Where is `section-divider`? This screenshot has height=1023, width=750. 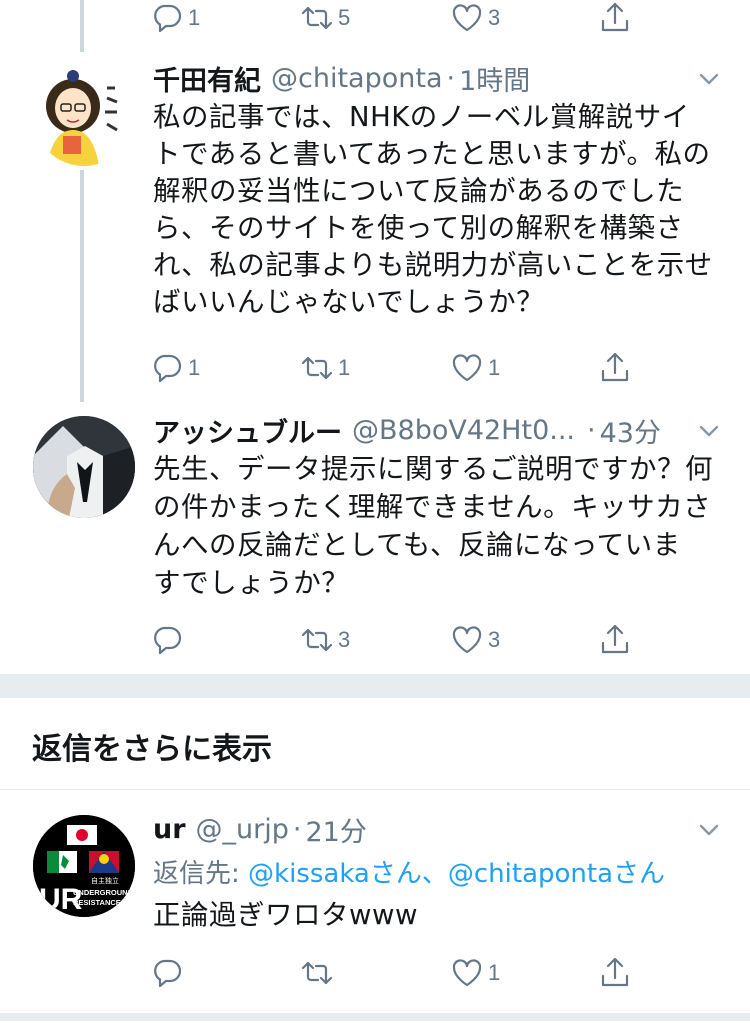
section-divider is located at coordinates (375, 686).